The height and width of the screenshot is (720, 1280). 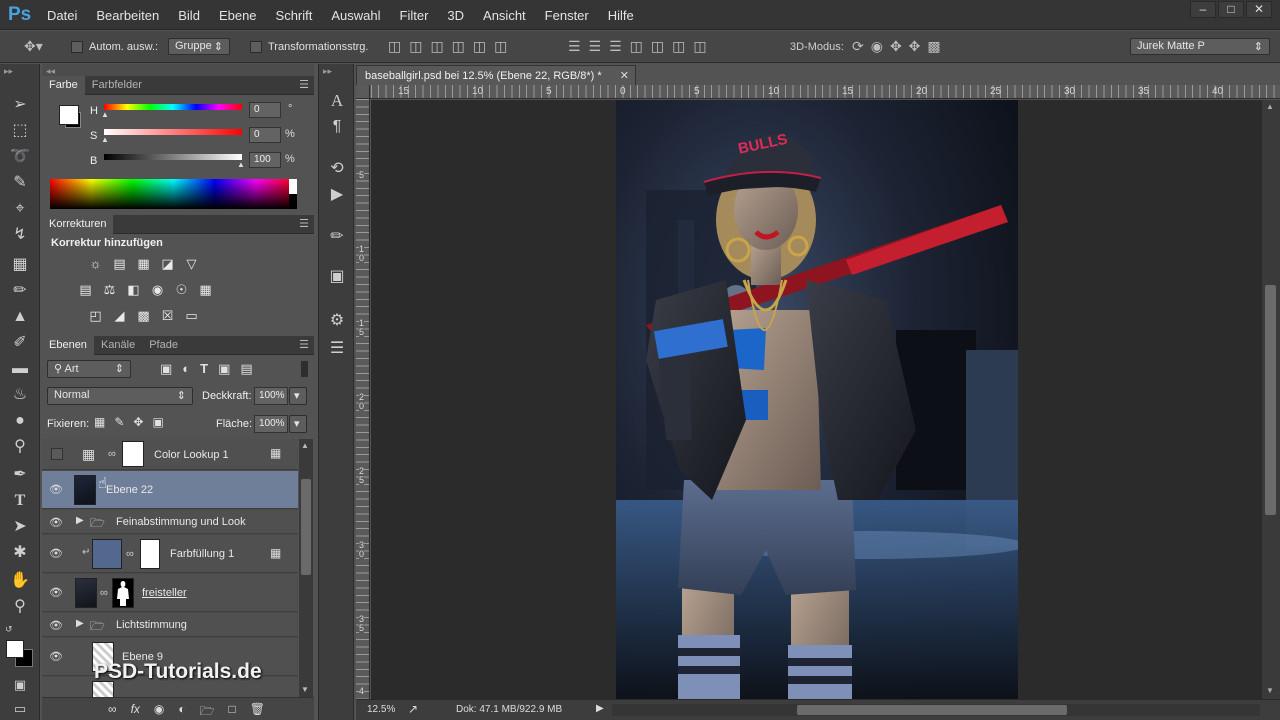 I want to click on layer-row-color-lookup: ▦ ∞ Color Lookup 1 ▦, so click(x=170, y=454).